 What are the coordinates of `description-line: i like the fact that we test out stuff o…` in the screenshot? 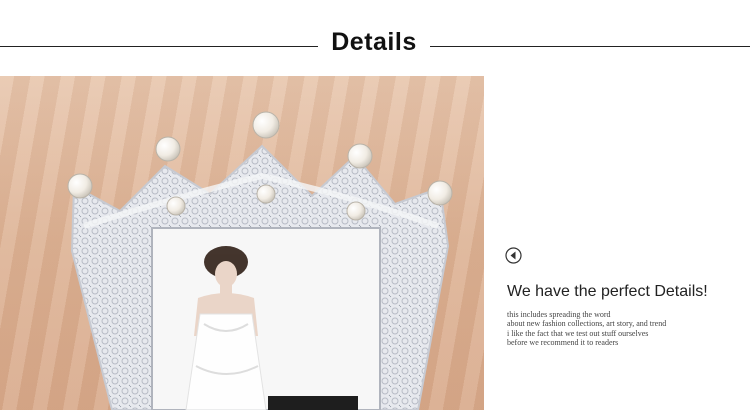 It's located at (578, 333).